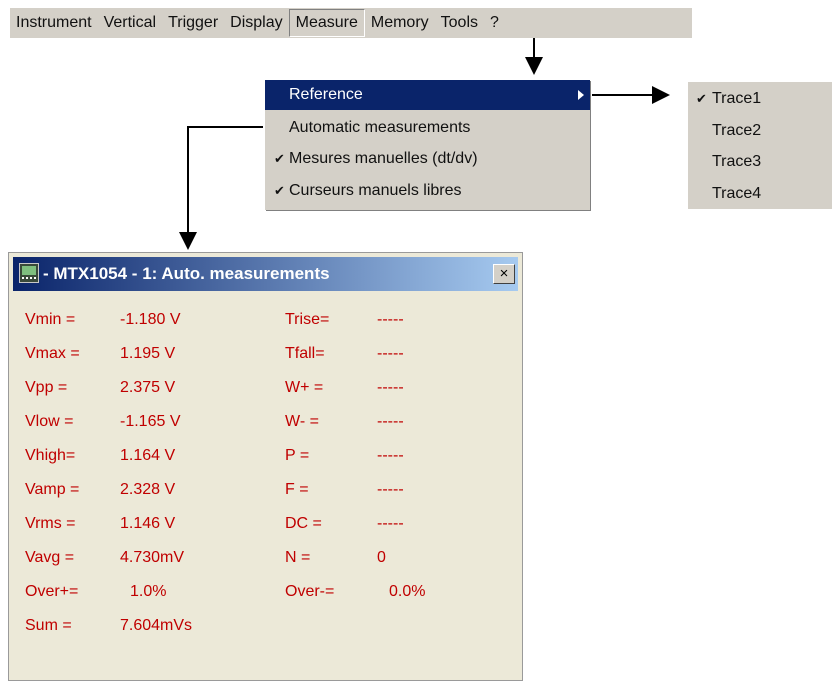 Image resolution: width=833 pixels, height=683 pixels. Describe the element at coordinates (494, 23) in the screenshot. I see `menu-help: ?` at that location.